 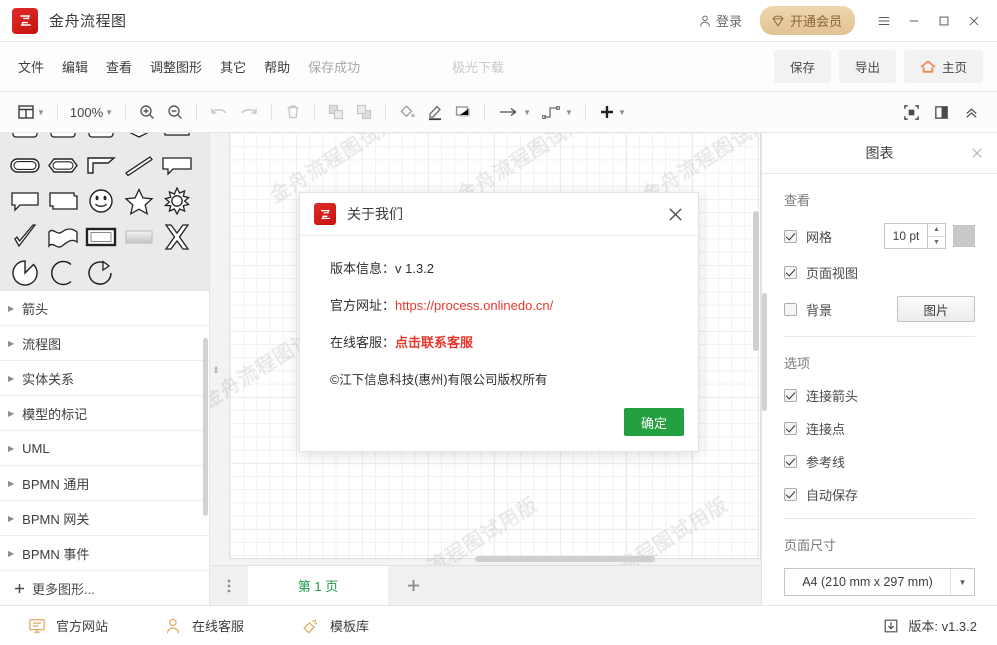 What do you see at coordinates (879, 582) in the screenshot?
I see `page-size-select: A4 (210 mm x 297 mm) ▼` at bounding box center [879, 582].